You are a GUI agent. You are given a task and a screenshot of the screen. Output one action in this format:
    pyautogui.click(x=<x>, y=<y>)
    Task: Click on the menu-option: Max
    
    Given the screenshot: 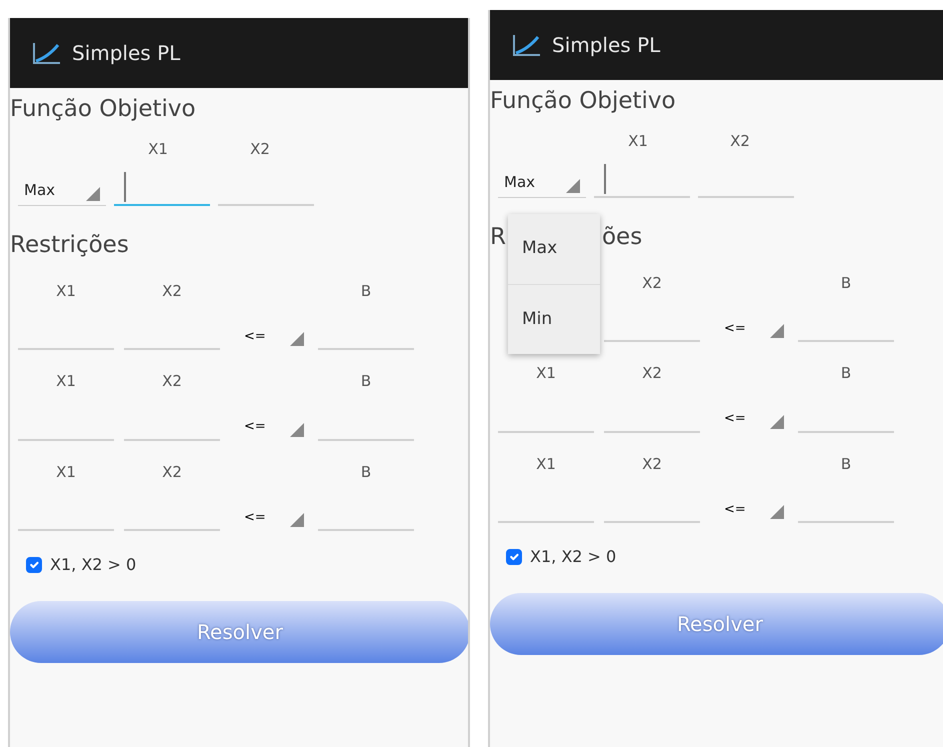 What is the action you would take?
    pyautogui.click(x=554, y=249)
    